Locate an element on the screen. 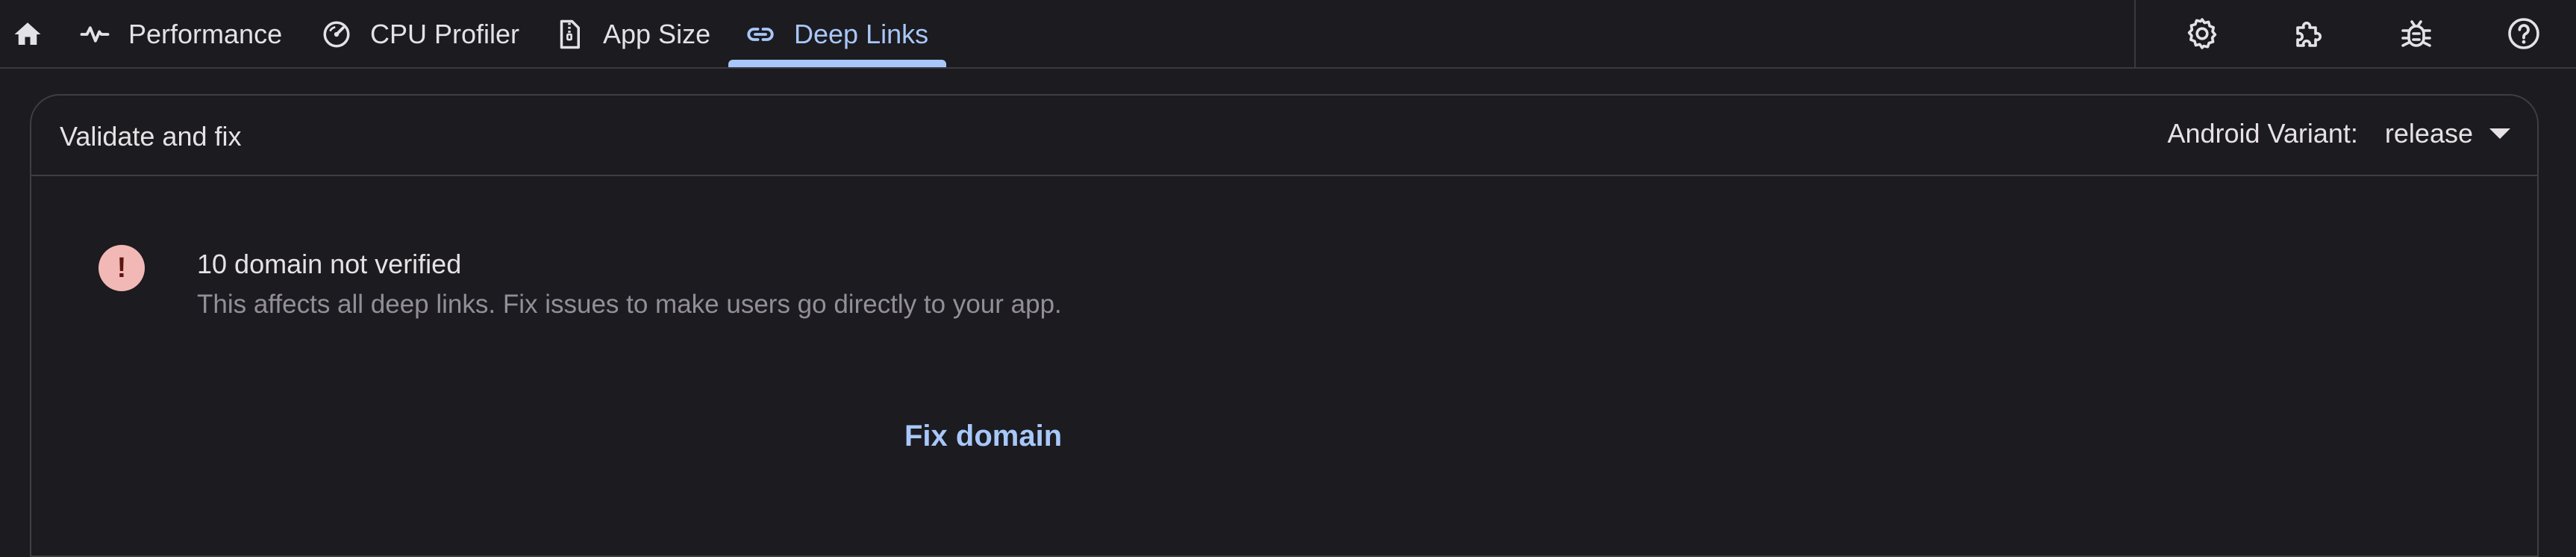  gear-icon is located at coordinates (2202, 34).